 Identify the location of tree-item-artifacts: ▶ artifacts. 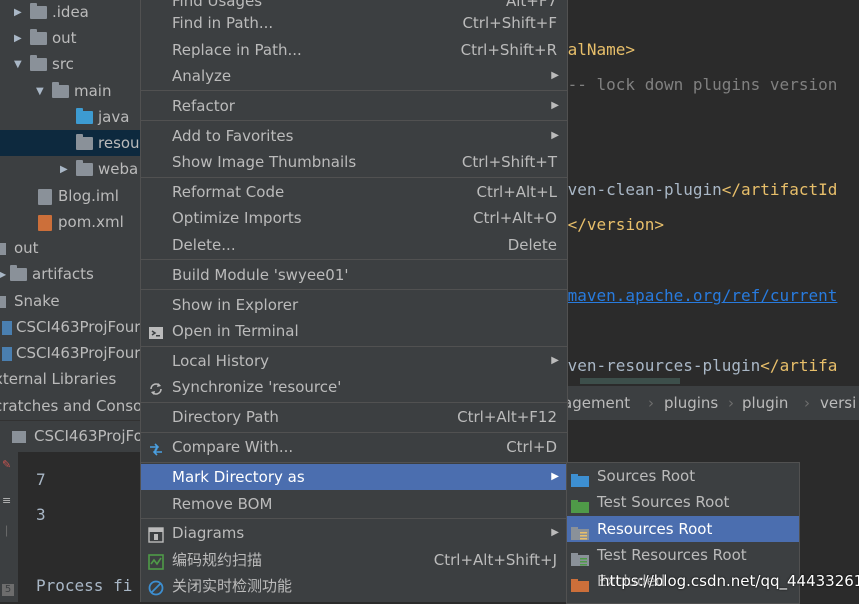
(47, 274).